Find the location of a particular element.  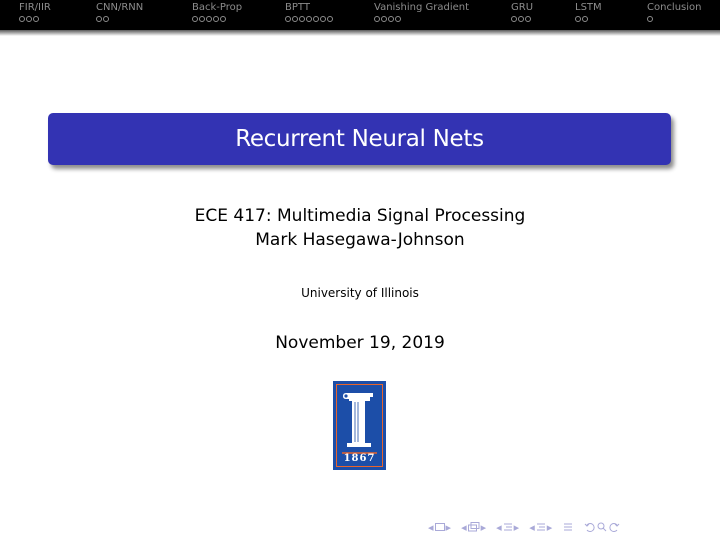

back-icon is located at coordinates (590, 527).